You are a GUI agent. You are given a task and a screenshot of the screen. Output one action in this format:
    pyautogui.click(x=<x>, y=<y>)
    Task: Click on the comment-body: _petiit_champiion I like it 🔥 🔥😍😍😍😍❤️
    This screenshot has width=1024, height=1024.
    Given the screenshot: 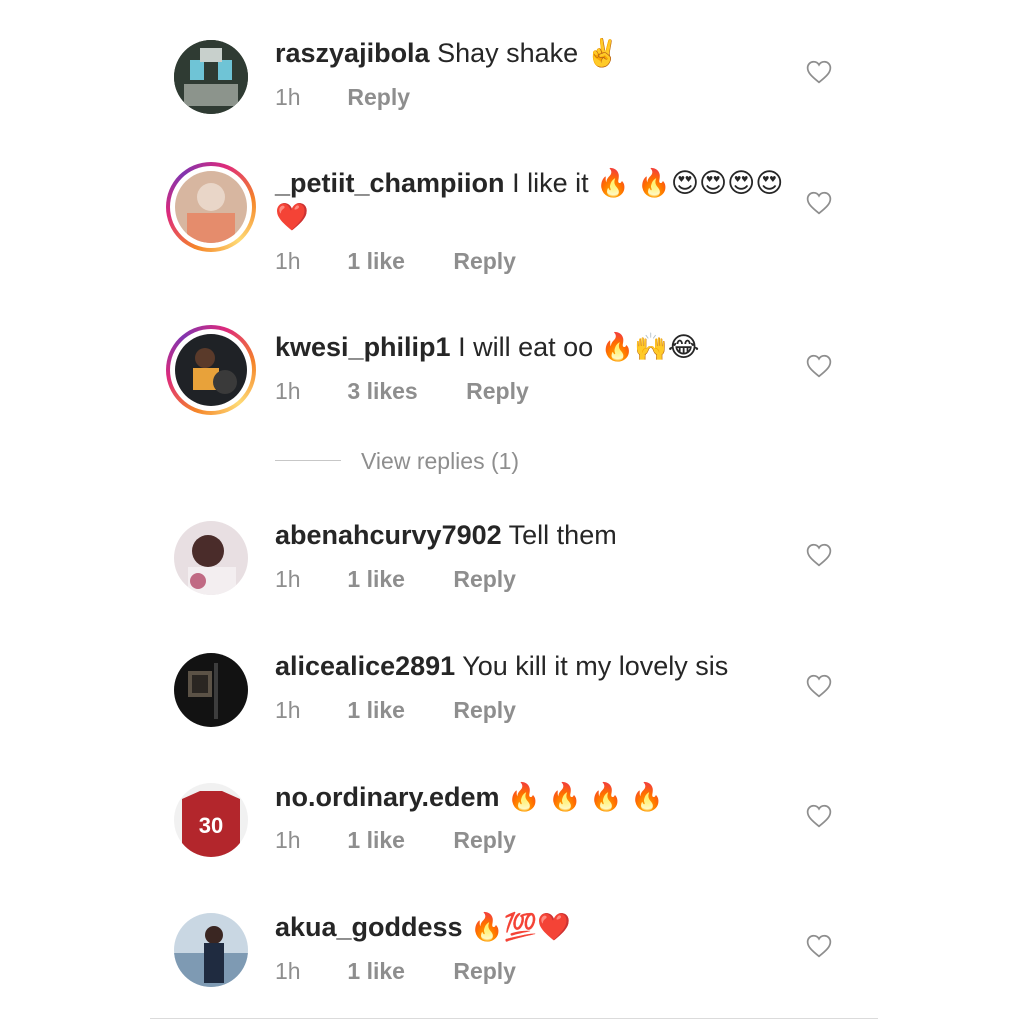 What is the action you would take?
    pyautogui.click(x=530, y=200)
    